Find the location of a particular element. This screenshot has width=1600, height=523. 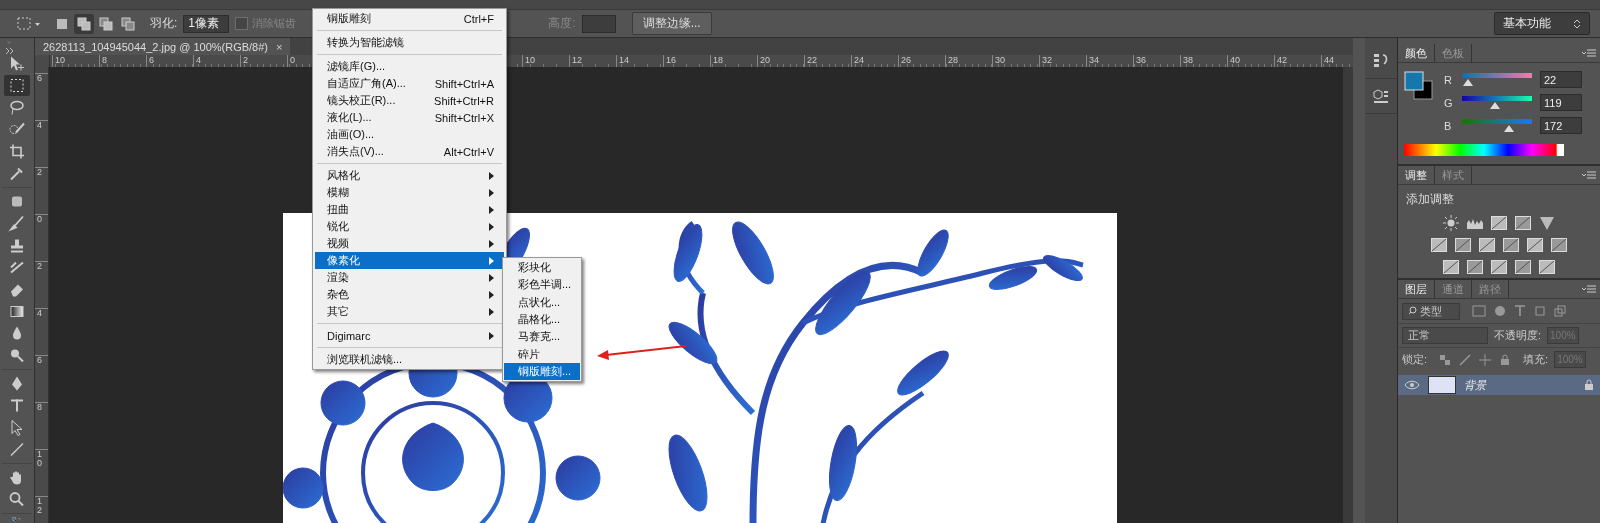

search-icon is located at coordinates (1412, 310).